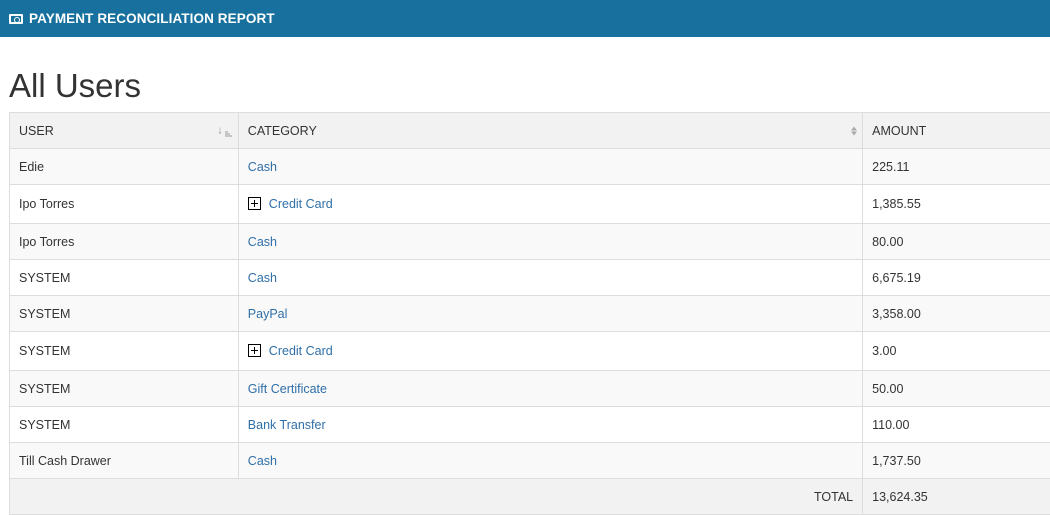  Describe the element at coordinates (956, 460) in the screenshot. I see `cell-amount: 1,737.50` at that location.